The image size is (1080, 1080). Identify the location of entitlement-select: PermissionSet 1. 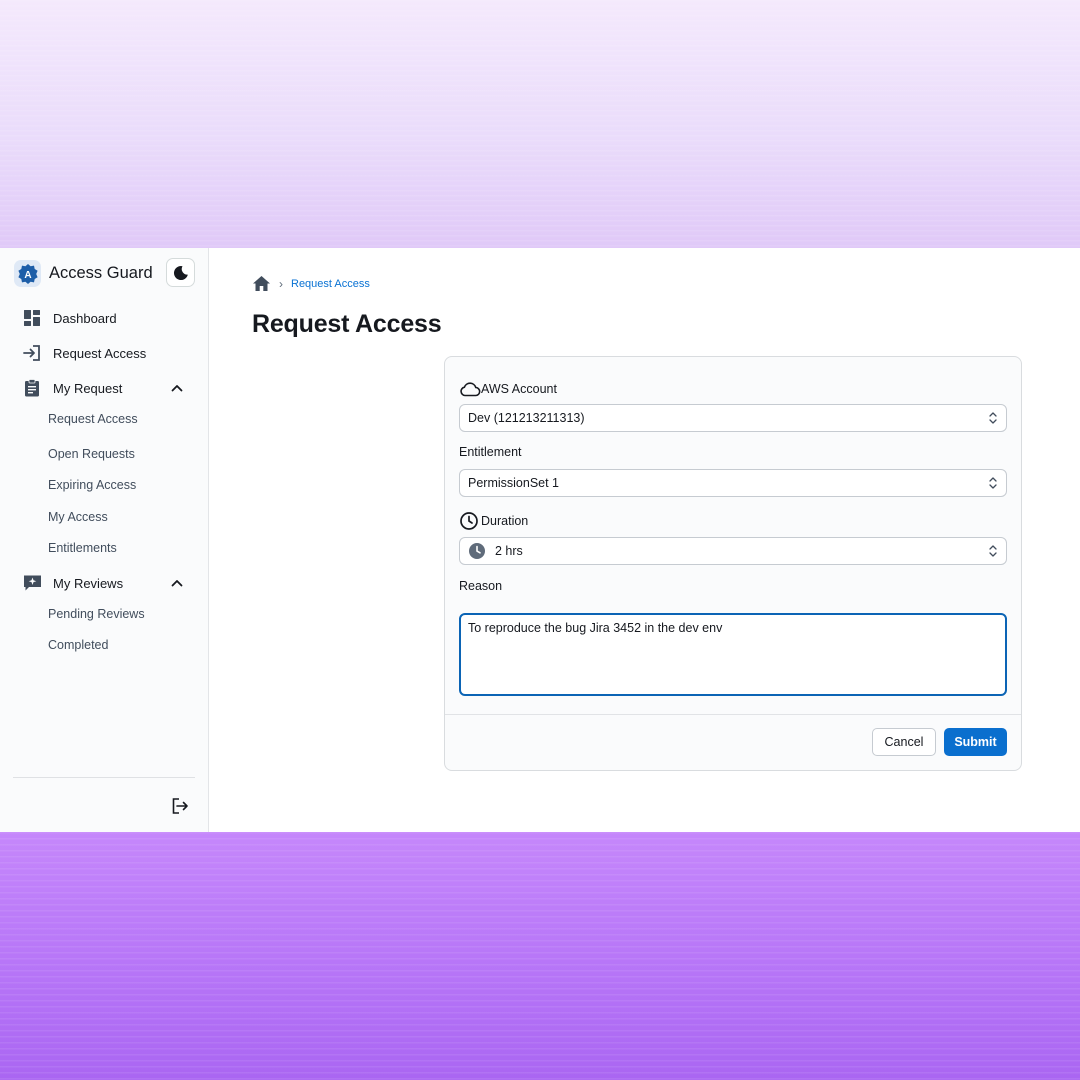
(733, 483).